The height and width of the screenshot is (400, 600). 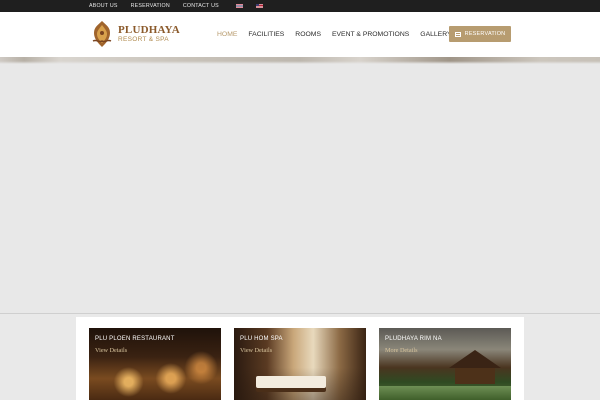 I want to click on logo-title: PLUDHAYA, so click(x=149, y=29).